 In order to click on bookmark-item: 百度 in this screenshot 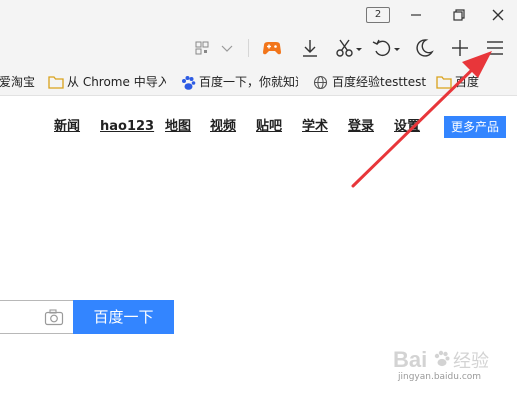, I will do `click(466, 82)`.